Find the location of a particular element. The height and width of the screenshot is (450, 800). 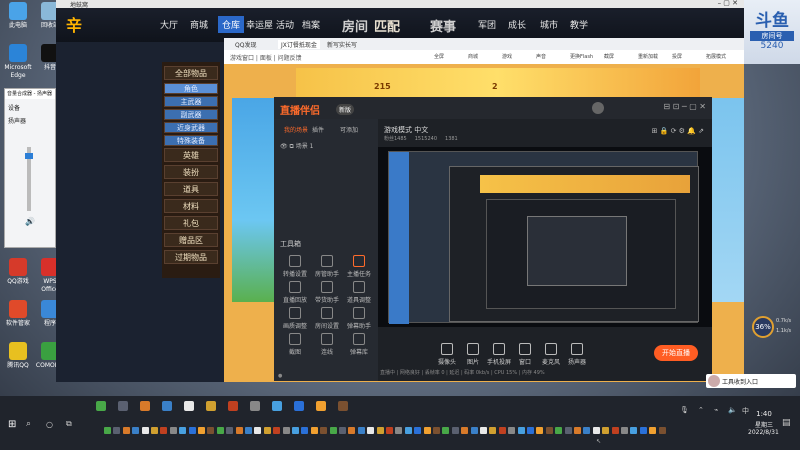

category-item: 主武器 is located at coordinates (191, 101).